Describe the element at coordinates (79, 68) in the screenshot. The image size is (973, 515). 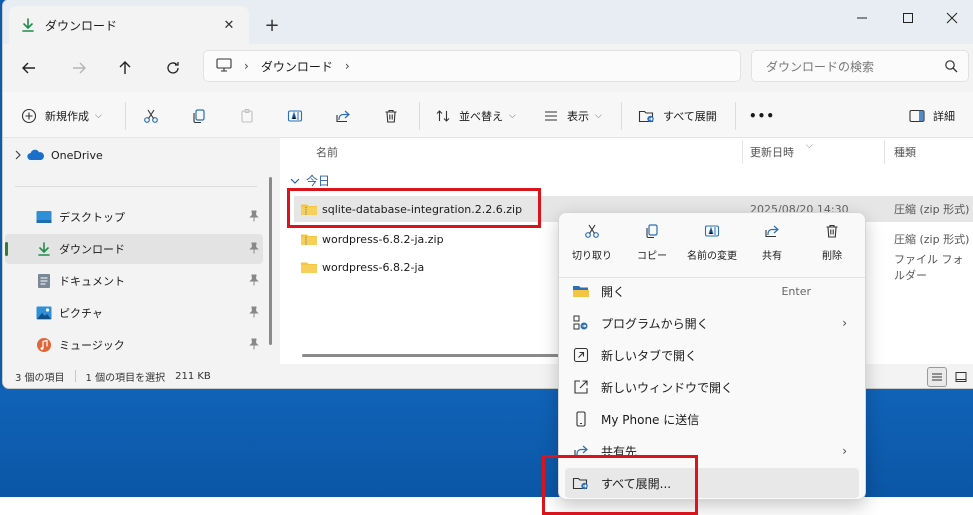
I see `forward-button` at that location.